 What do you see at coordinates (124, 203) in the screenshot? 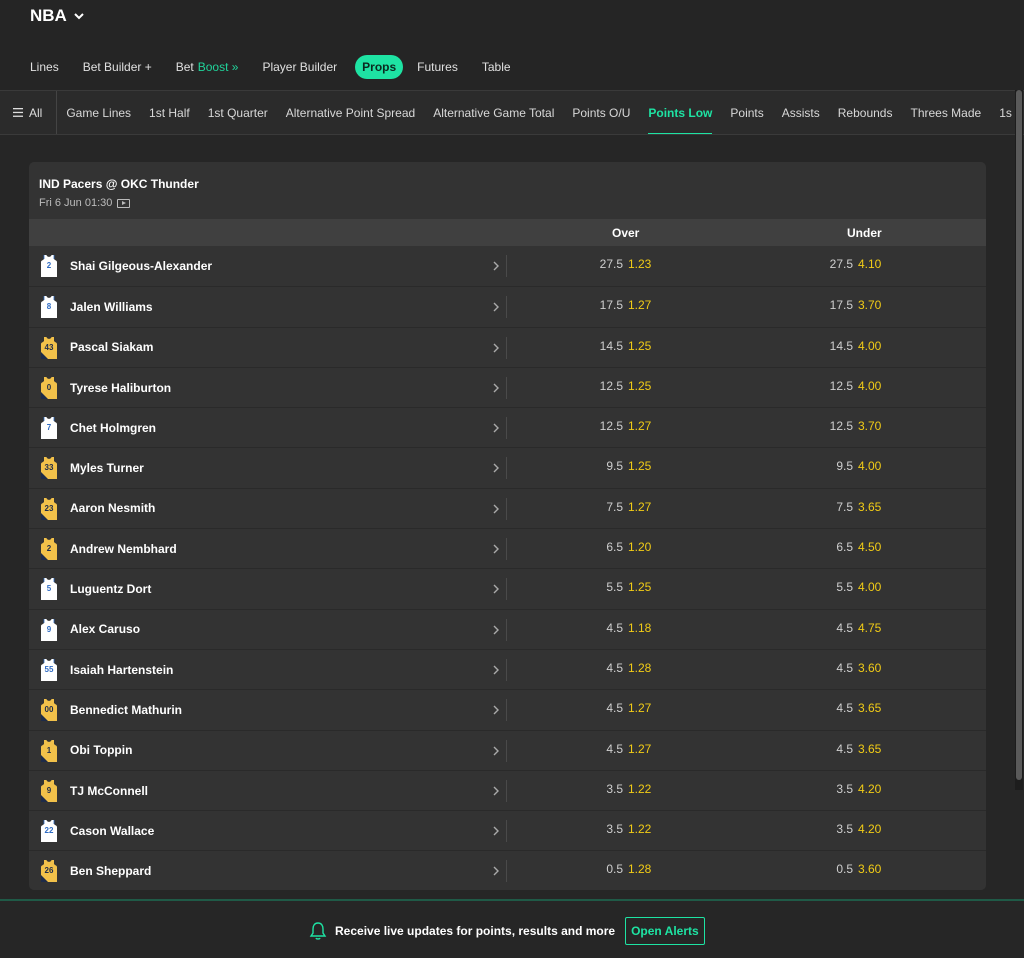
I see `tv-play-icon` at bounding box center [124, 203].